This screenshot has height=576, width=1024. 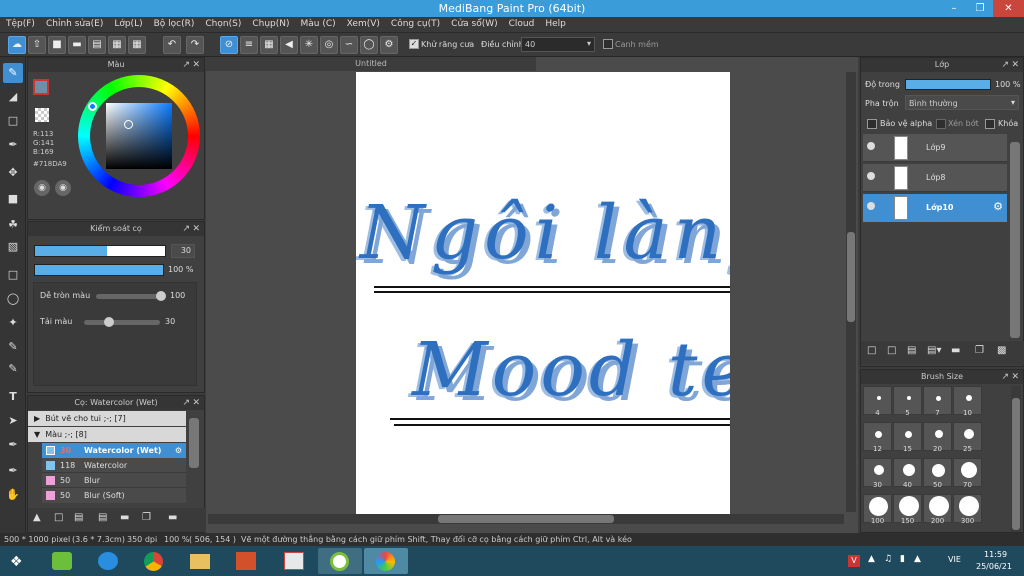 I want to click on brush-size-cell: 50, so click(x=937, y=473).